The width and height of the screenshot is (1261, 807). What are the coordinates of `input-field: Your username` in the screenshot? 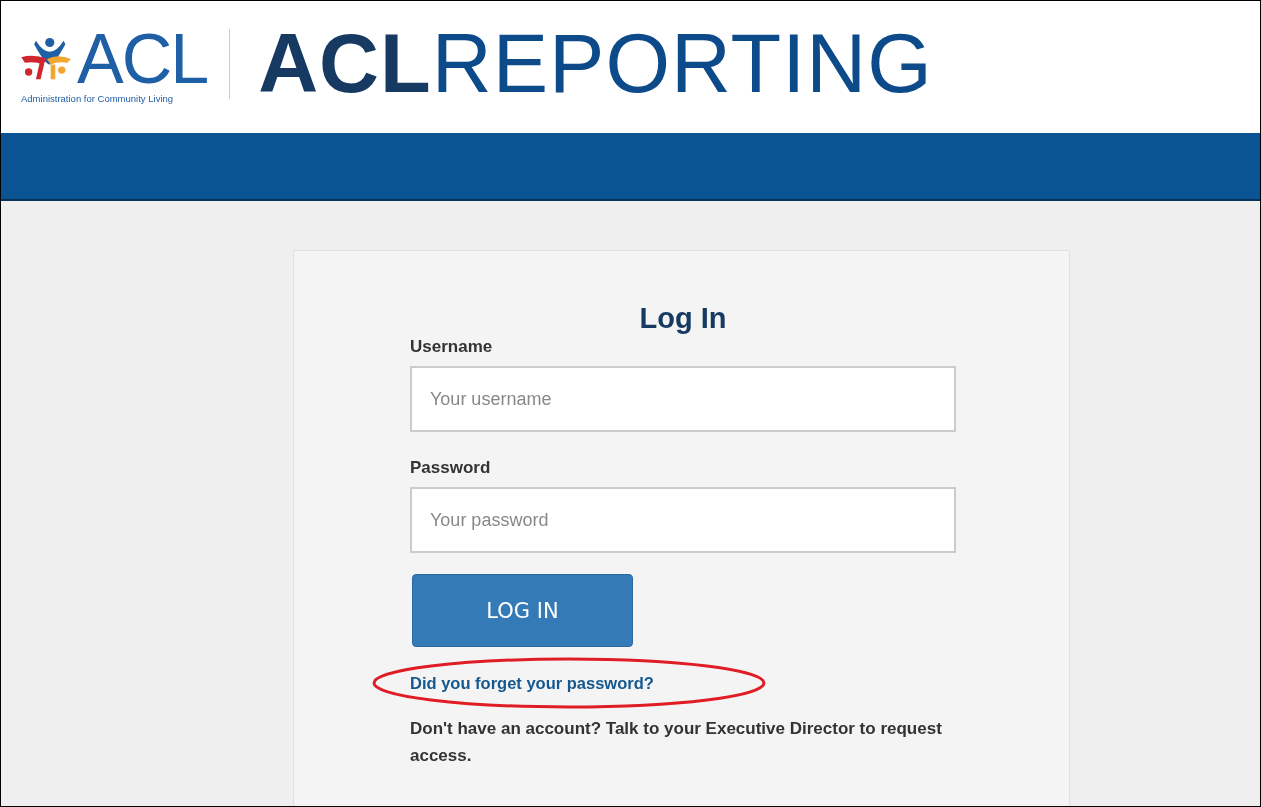 It's located at (683, 399).